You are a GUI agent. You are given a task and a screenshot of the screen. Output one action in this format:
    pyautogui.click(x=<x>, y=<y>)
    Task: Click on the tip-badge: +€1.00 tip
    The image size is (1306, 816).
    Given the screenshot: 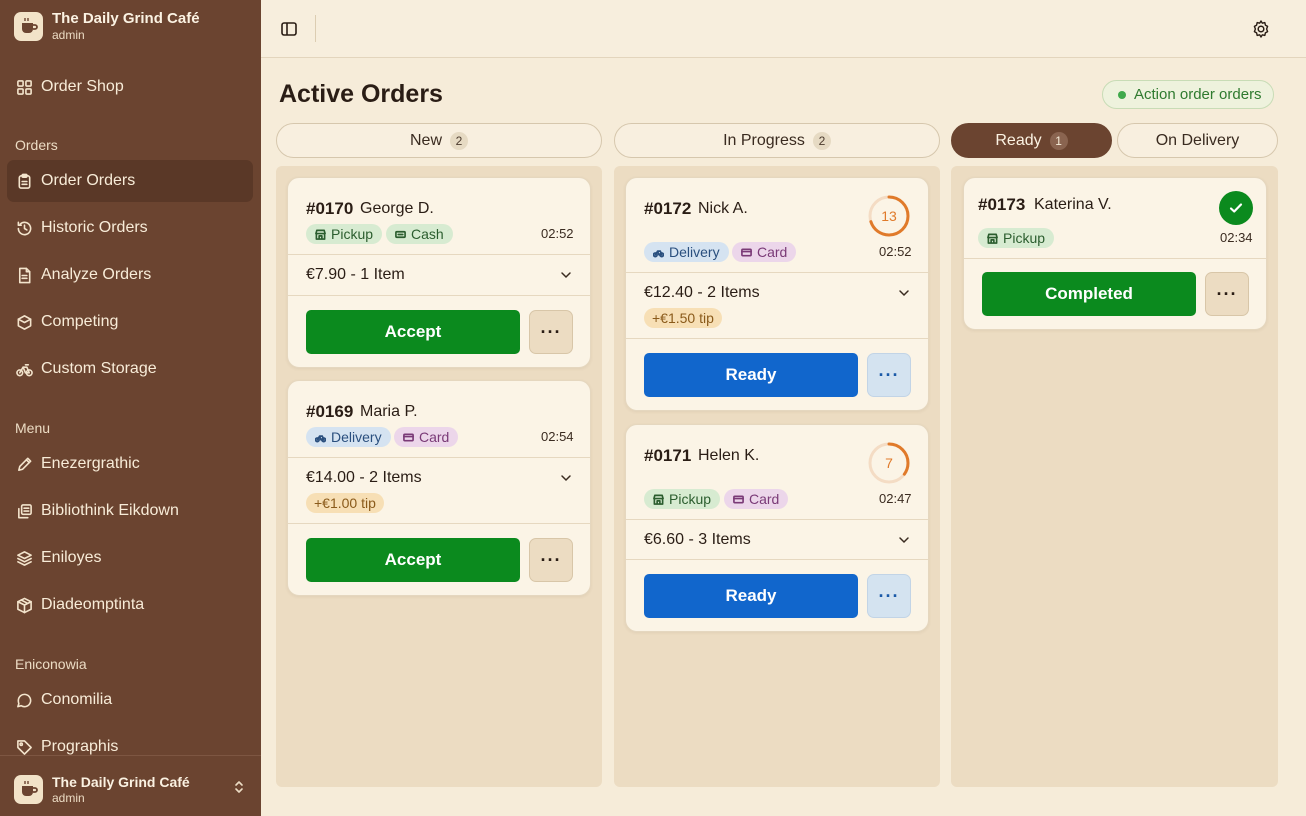 What is the action you would take?
    pyautogui.click(x=345, y=503)
    